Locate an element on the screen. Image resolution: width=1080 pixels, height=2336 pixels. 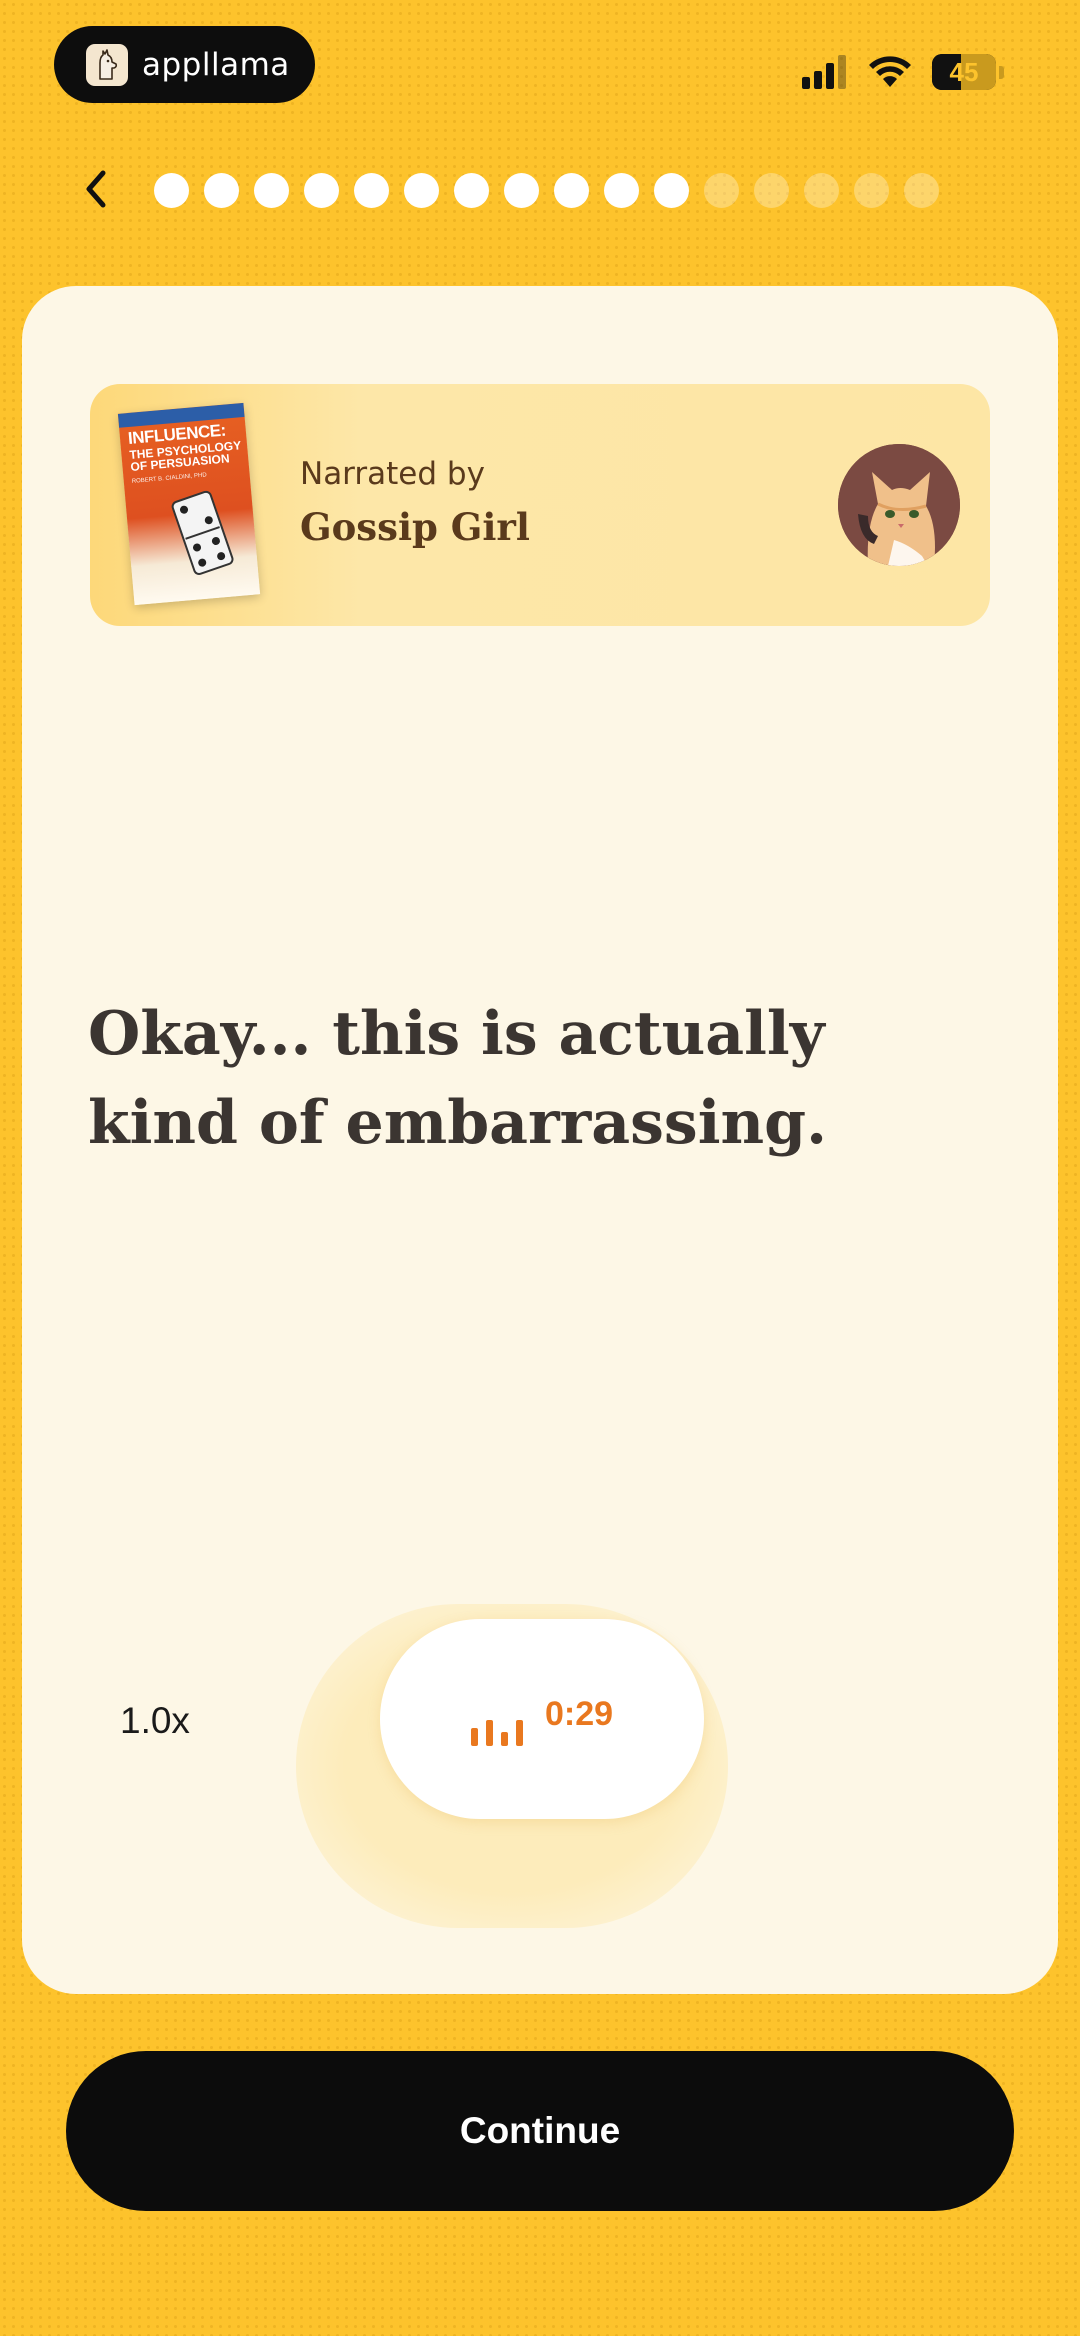
wifi-icon is located at coordinates (890, 71).